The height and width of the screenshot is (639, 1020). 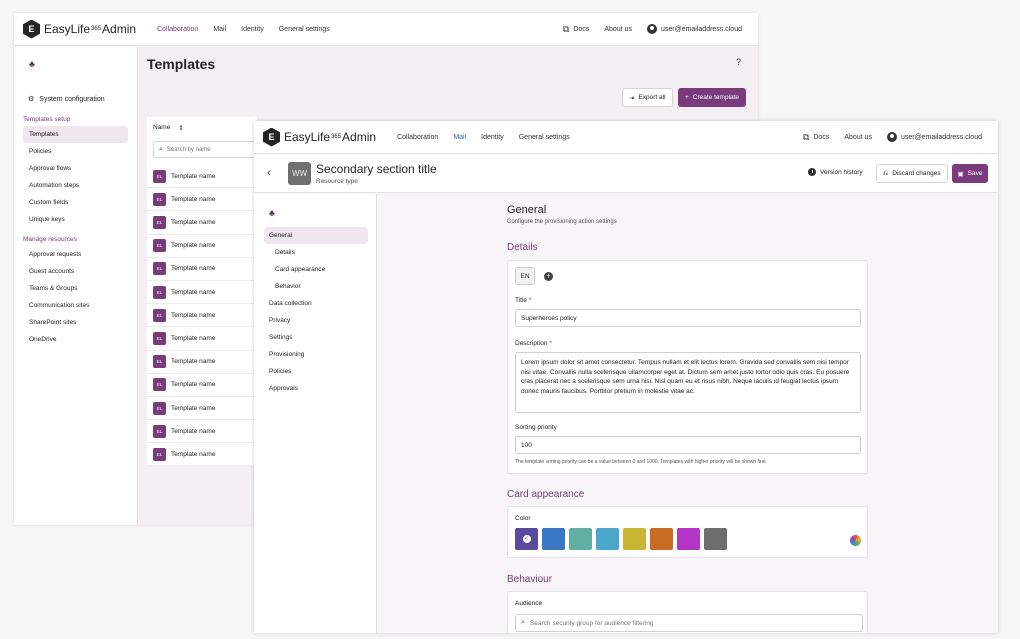 I want to click on sidebar-item-communication-sites: Communication sites, so click(x=75, y=305).